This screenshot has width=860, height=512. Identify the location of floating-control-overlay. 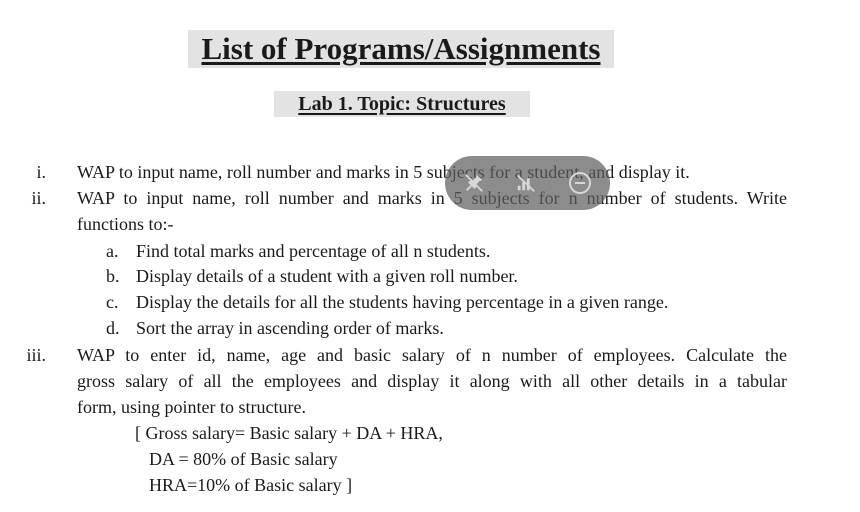
(527, 183).